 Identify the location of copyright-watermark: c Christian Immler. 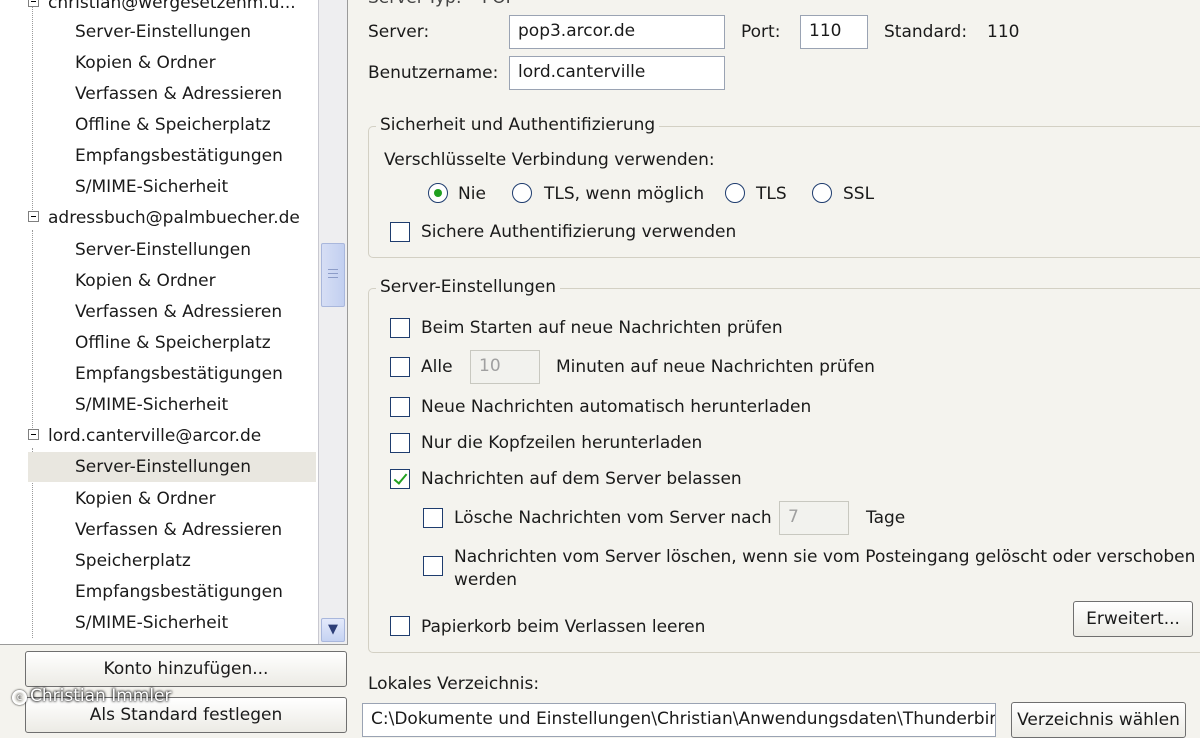
(92, 696).